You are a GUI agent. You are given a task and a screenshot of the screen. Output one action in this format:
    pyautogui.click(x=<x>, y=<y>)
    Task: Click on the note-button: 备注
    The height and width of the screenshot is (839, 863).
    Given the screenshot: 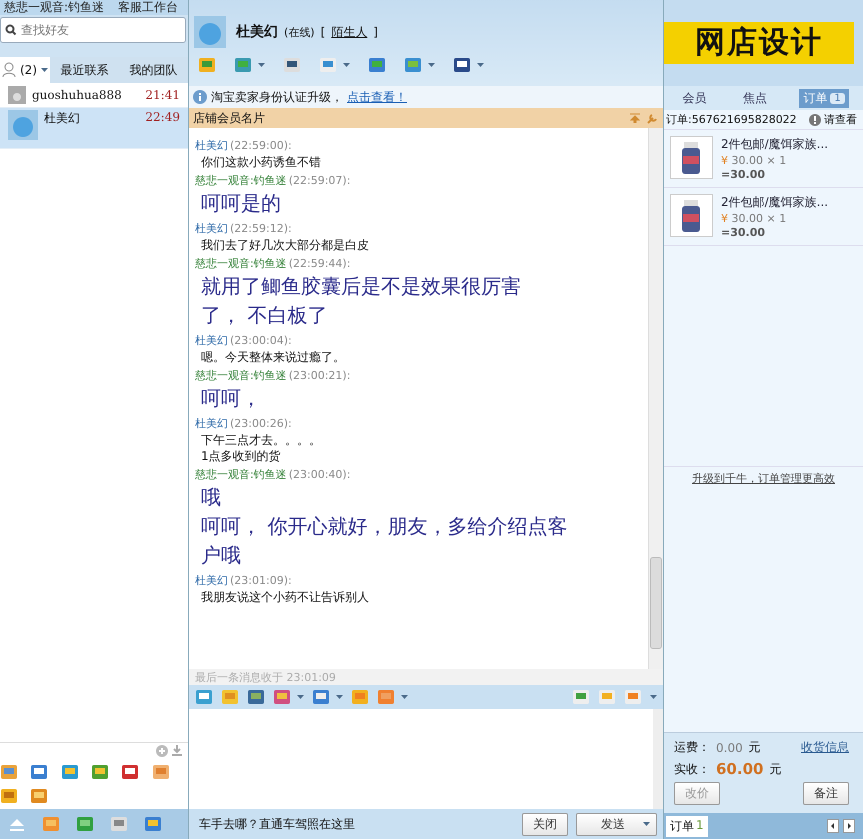 What is the action you would take?
    pyautogui.click(x=826, y=793)
    